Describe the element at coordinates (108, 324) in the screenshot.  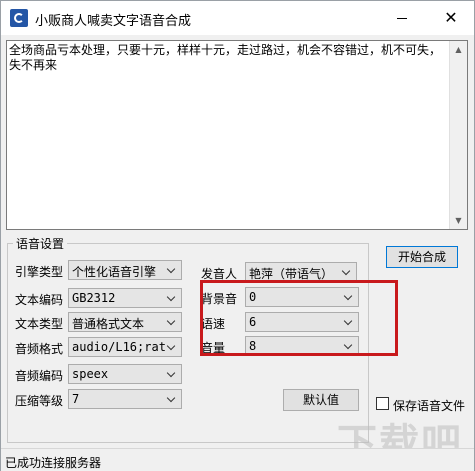
I see `text-type-value: 普通格式文本` at that location.